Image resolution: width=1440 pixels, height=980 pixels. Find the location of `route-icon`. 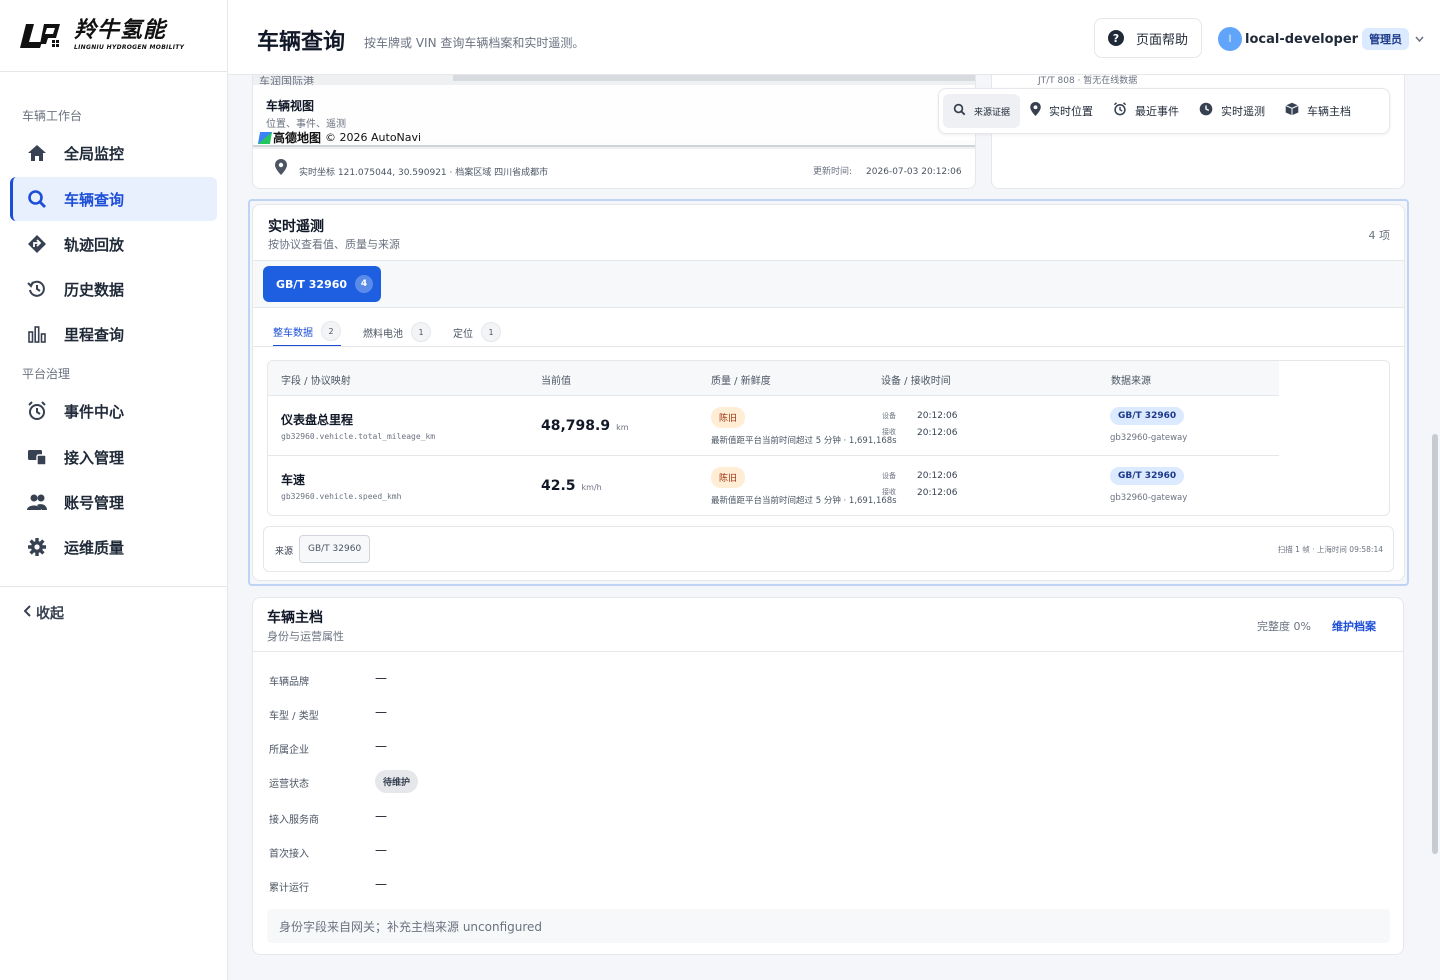

route-icon is located at coordinates (37, 244).